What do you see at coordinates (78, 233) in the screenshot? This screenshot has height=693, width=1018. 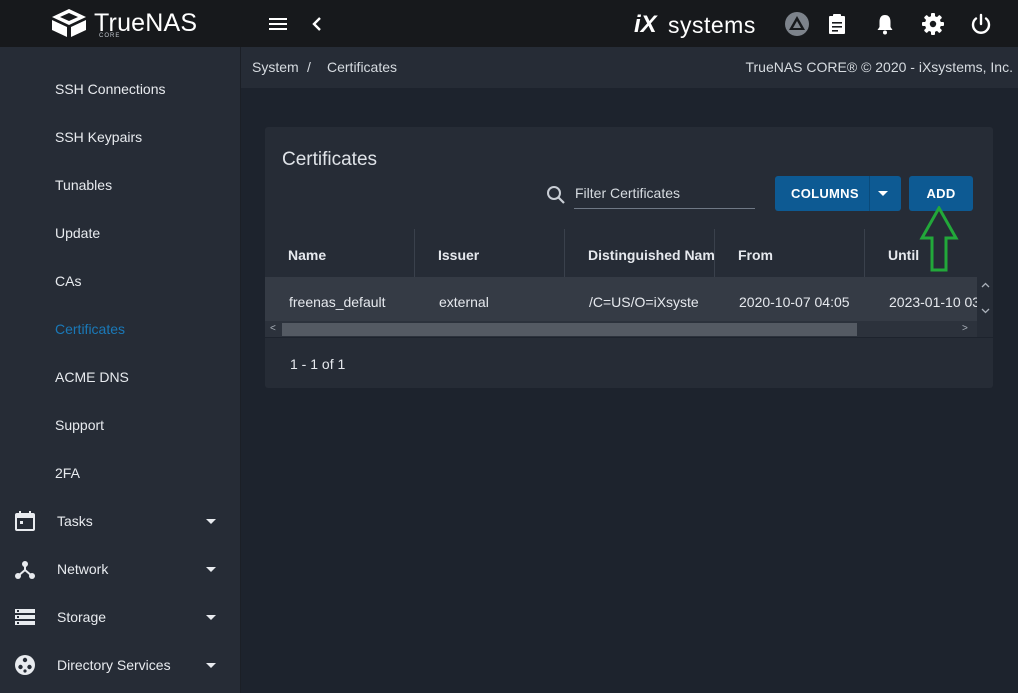 I see `sidebar-item-label: Update` at bounding box center [78, 233].